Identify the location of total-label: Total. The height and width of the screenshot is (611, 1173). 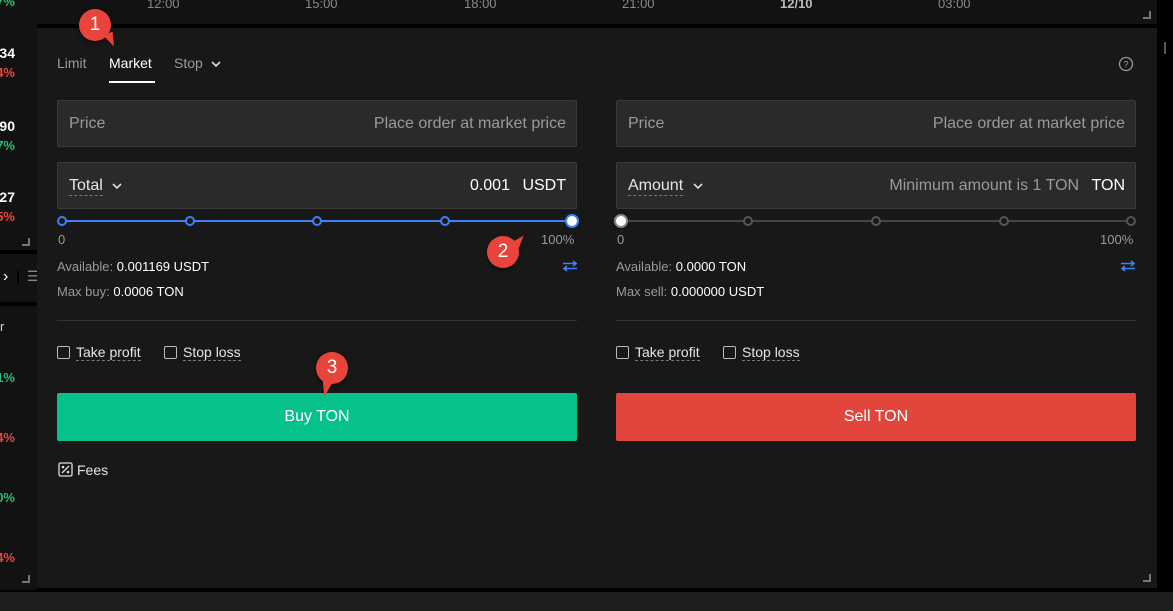
(86, 186).